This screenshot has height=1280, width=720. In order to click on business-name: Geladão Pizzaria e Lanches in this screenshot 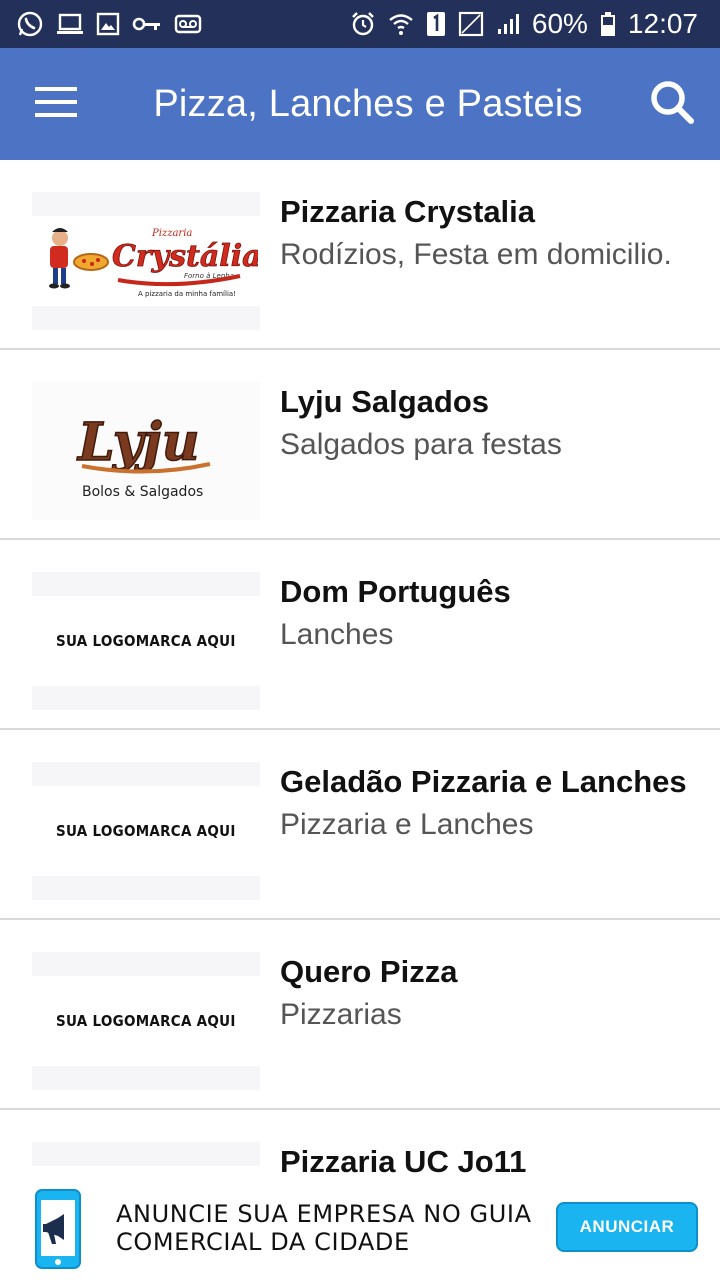, I will do `click(483, 781)`.